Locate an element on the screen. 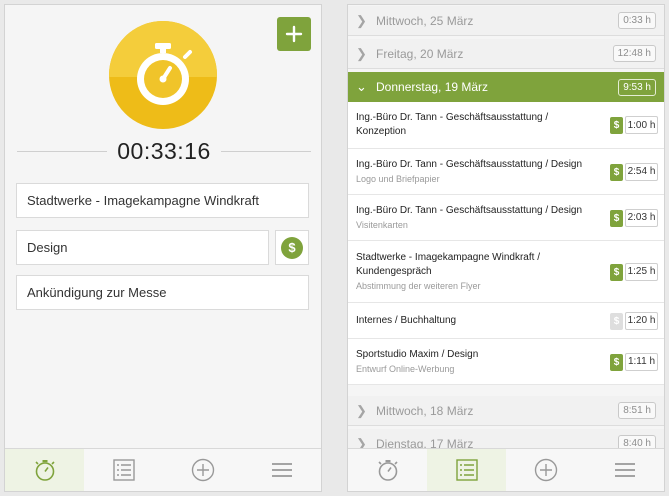 This screenshot has width=669, height=496. start-stop-timer-button is located at coordinates (163, 75).